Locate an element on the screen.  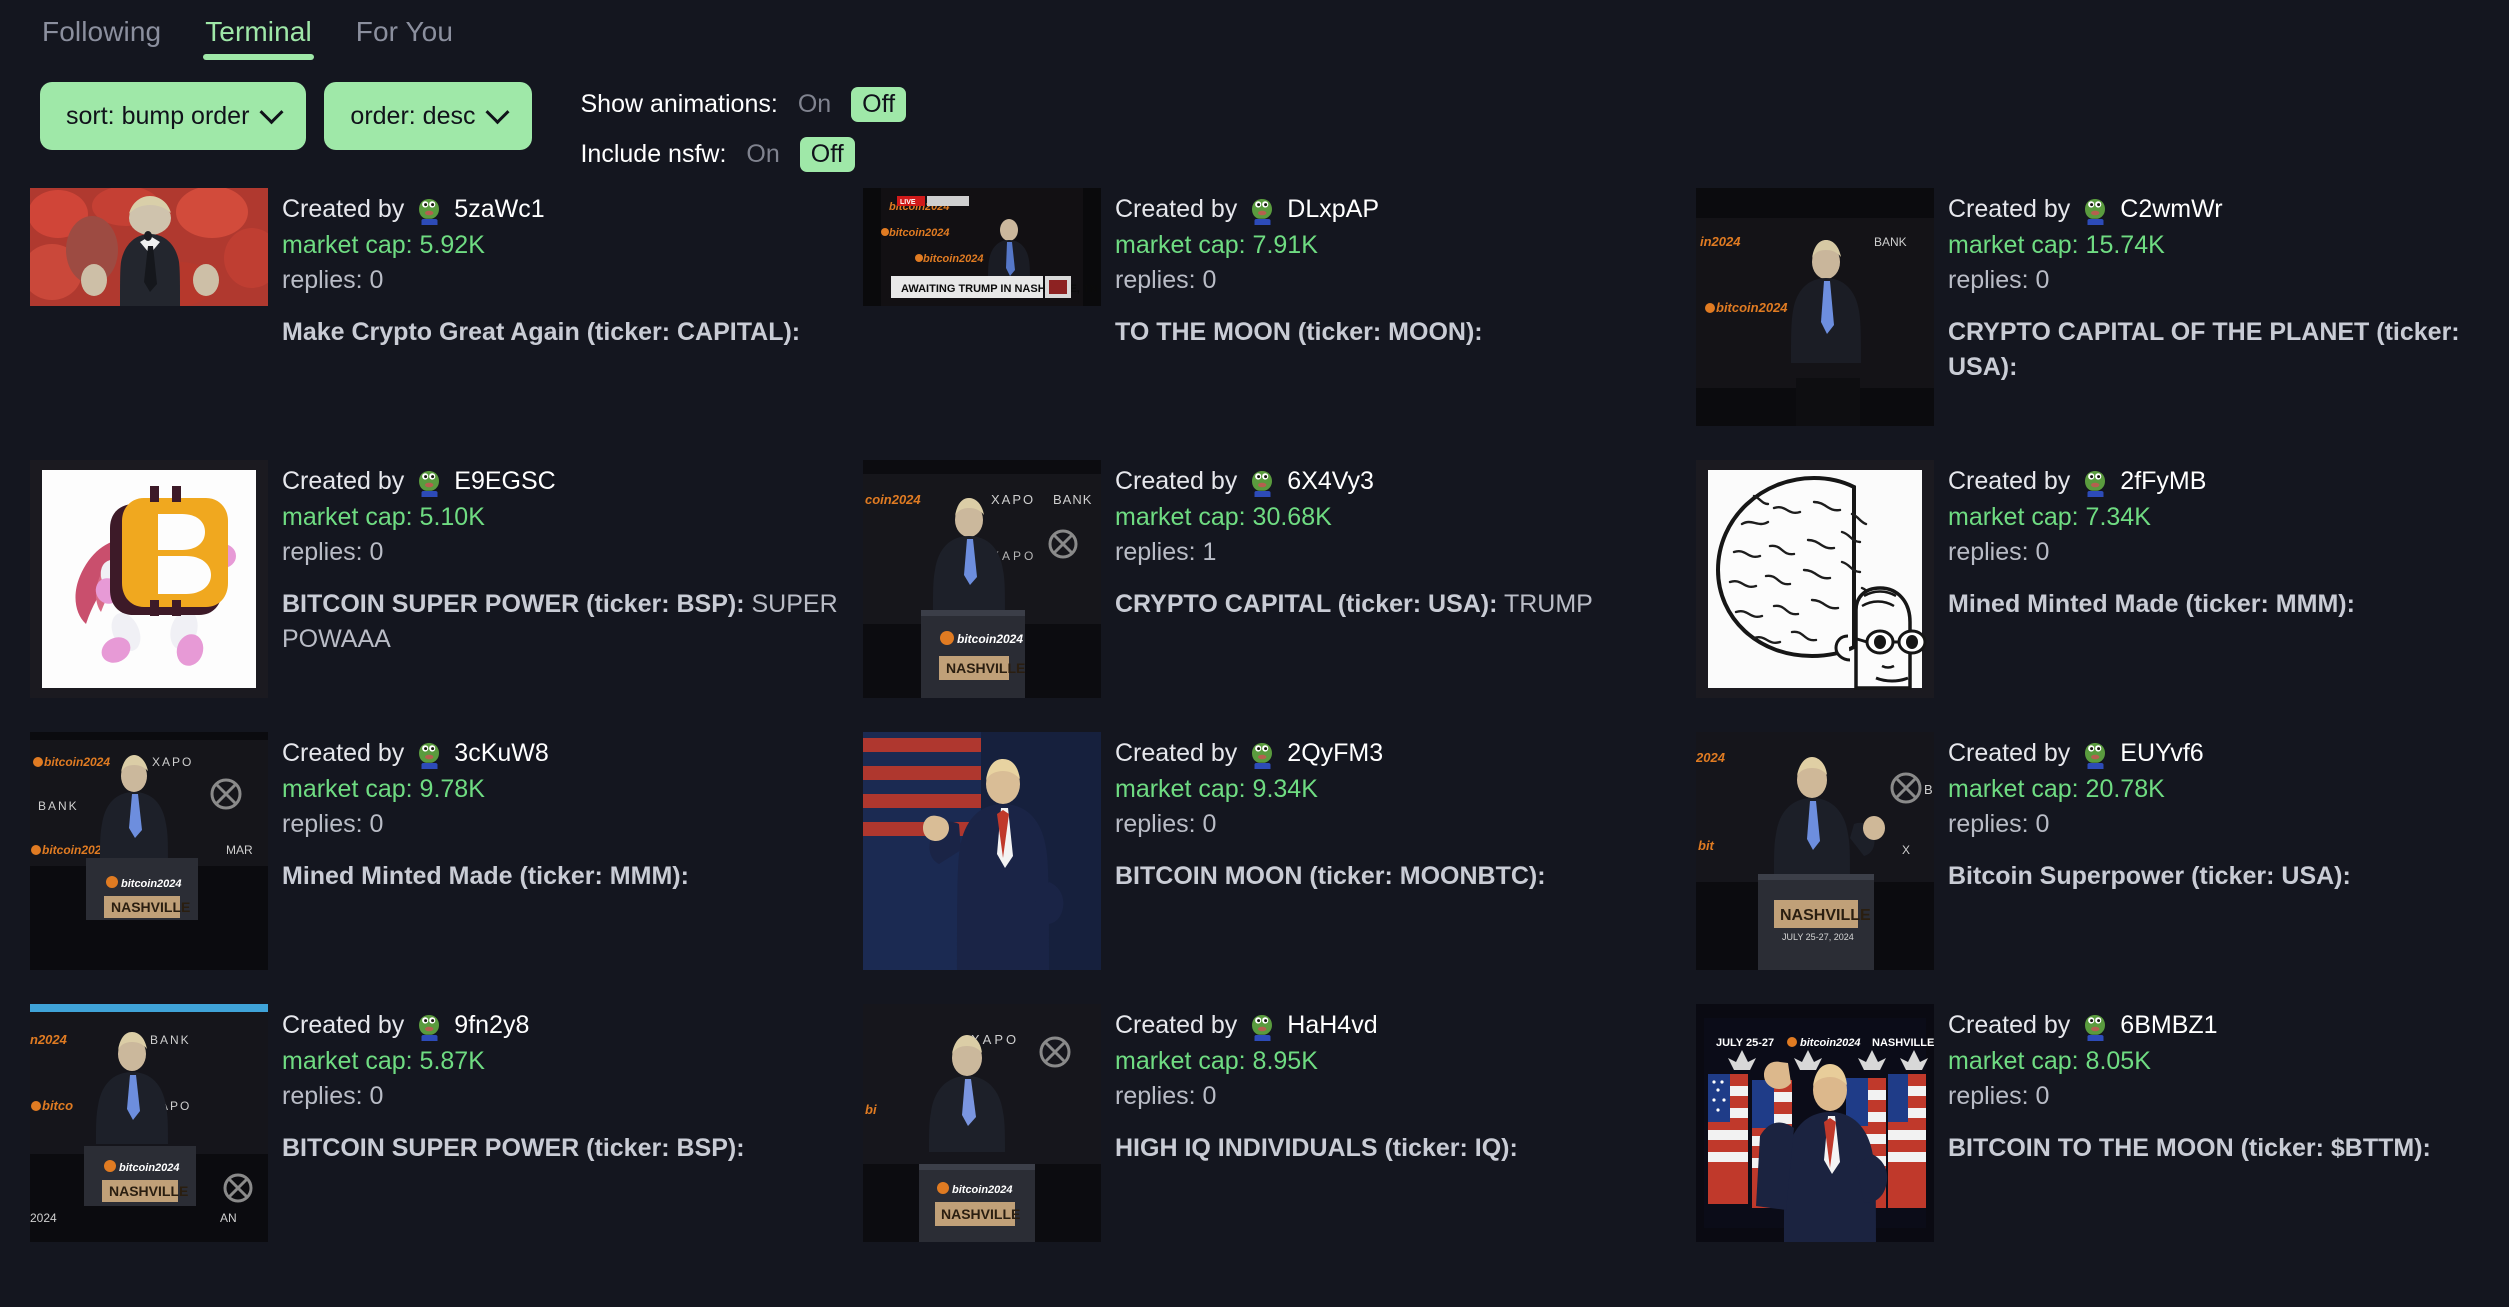
show-animations-off: Off is located at coordinates (879, 104).